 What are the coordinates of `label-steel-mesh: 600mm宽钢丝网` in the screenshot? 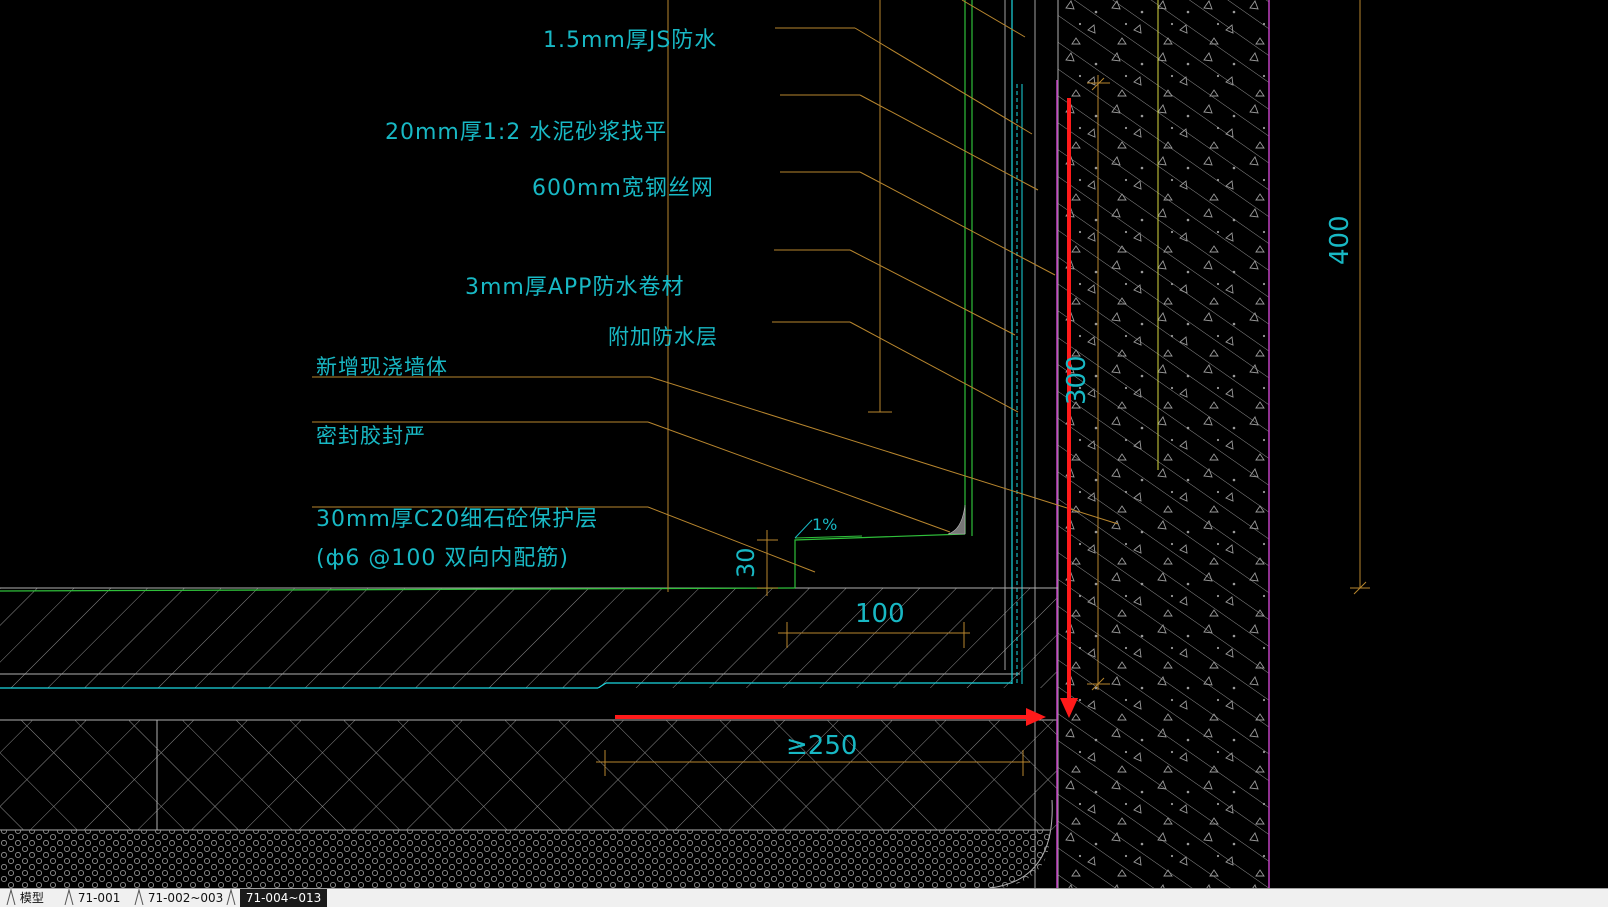 It's located at (623, 188).